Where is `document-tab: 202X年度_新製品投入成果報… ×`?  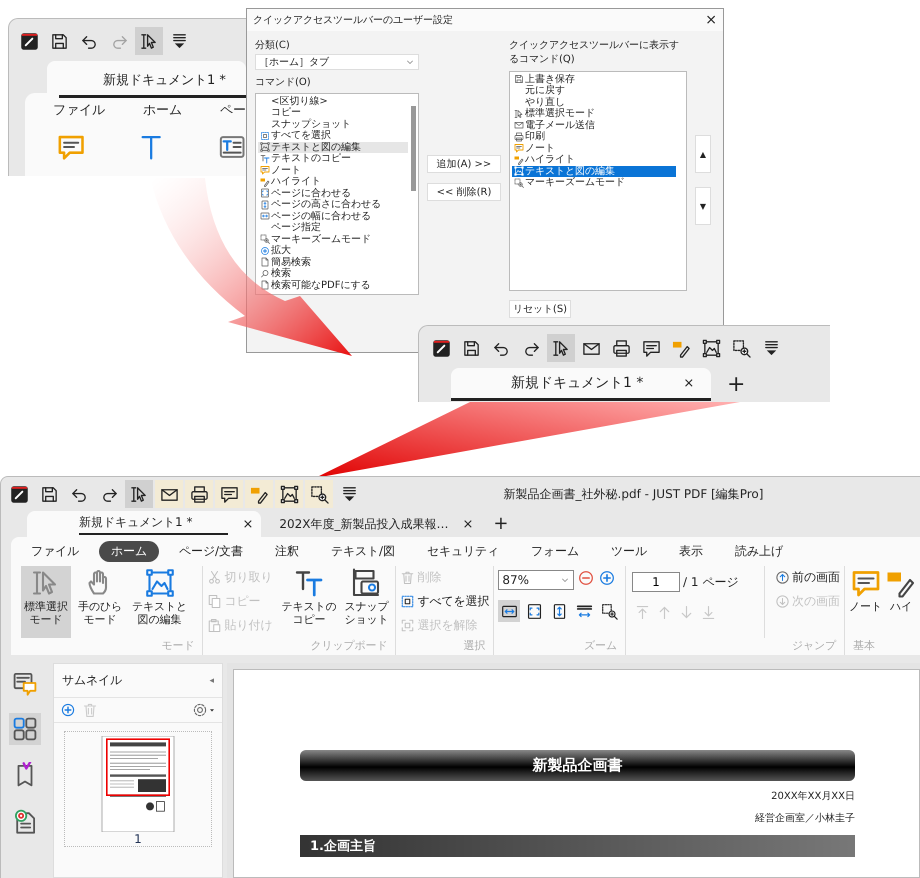
document-tab: 202X年度_新製品投入成果報… × is located at coordinates (373, 524).